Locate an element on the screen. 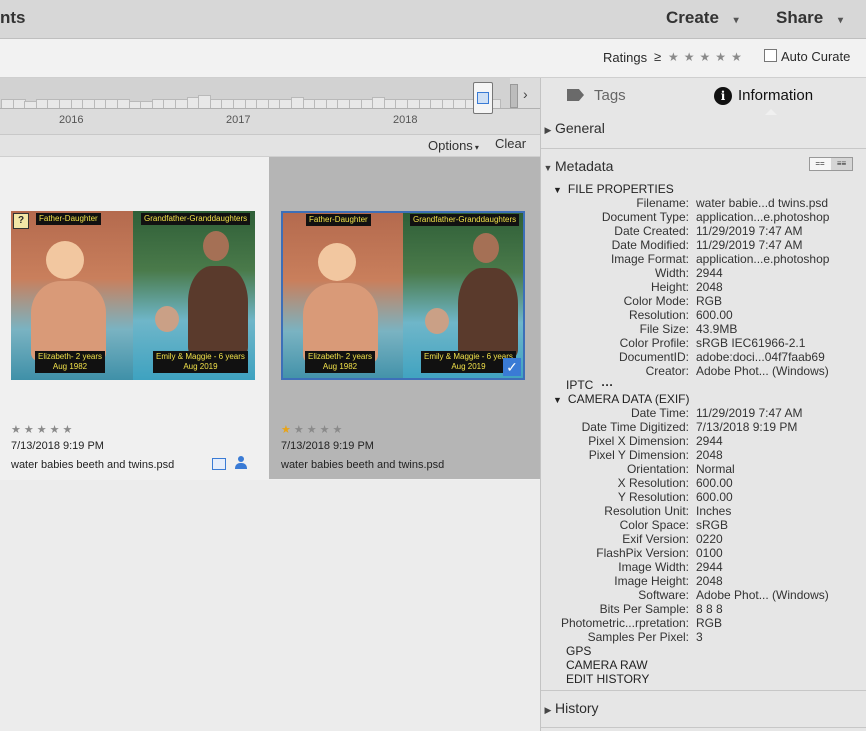  more-icon: ··· is located at coordinates (607, 385).